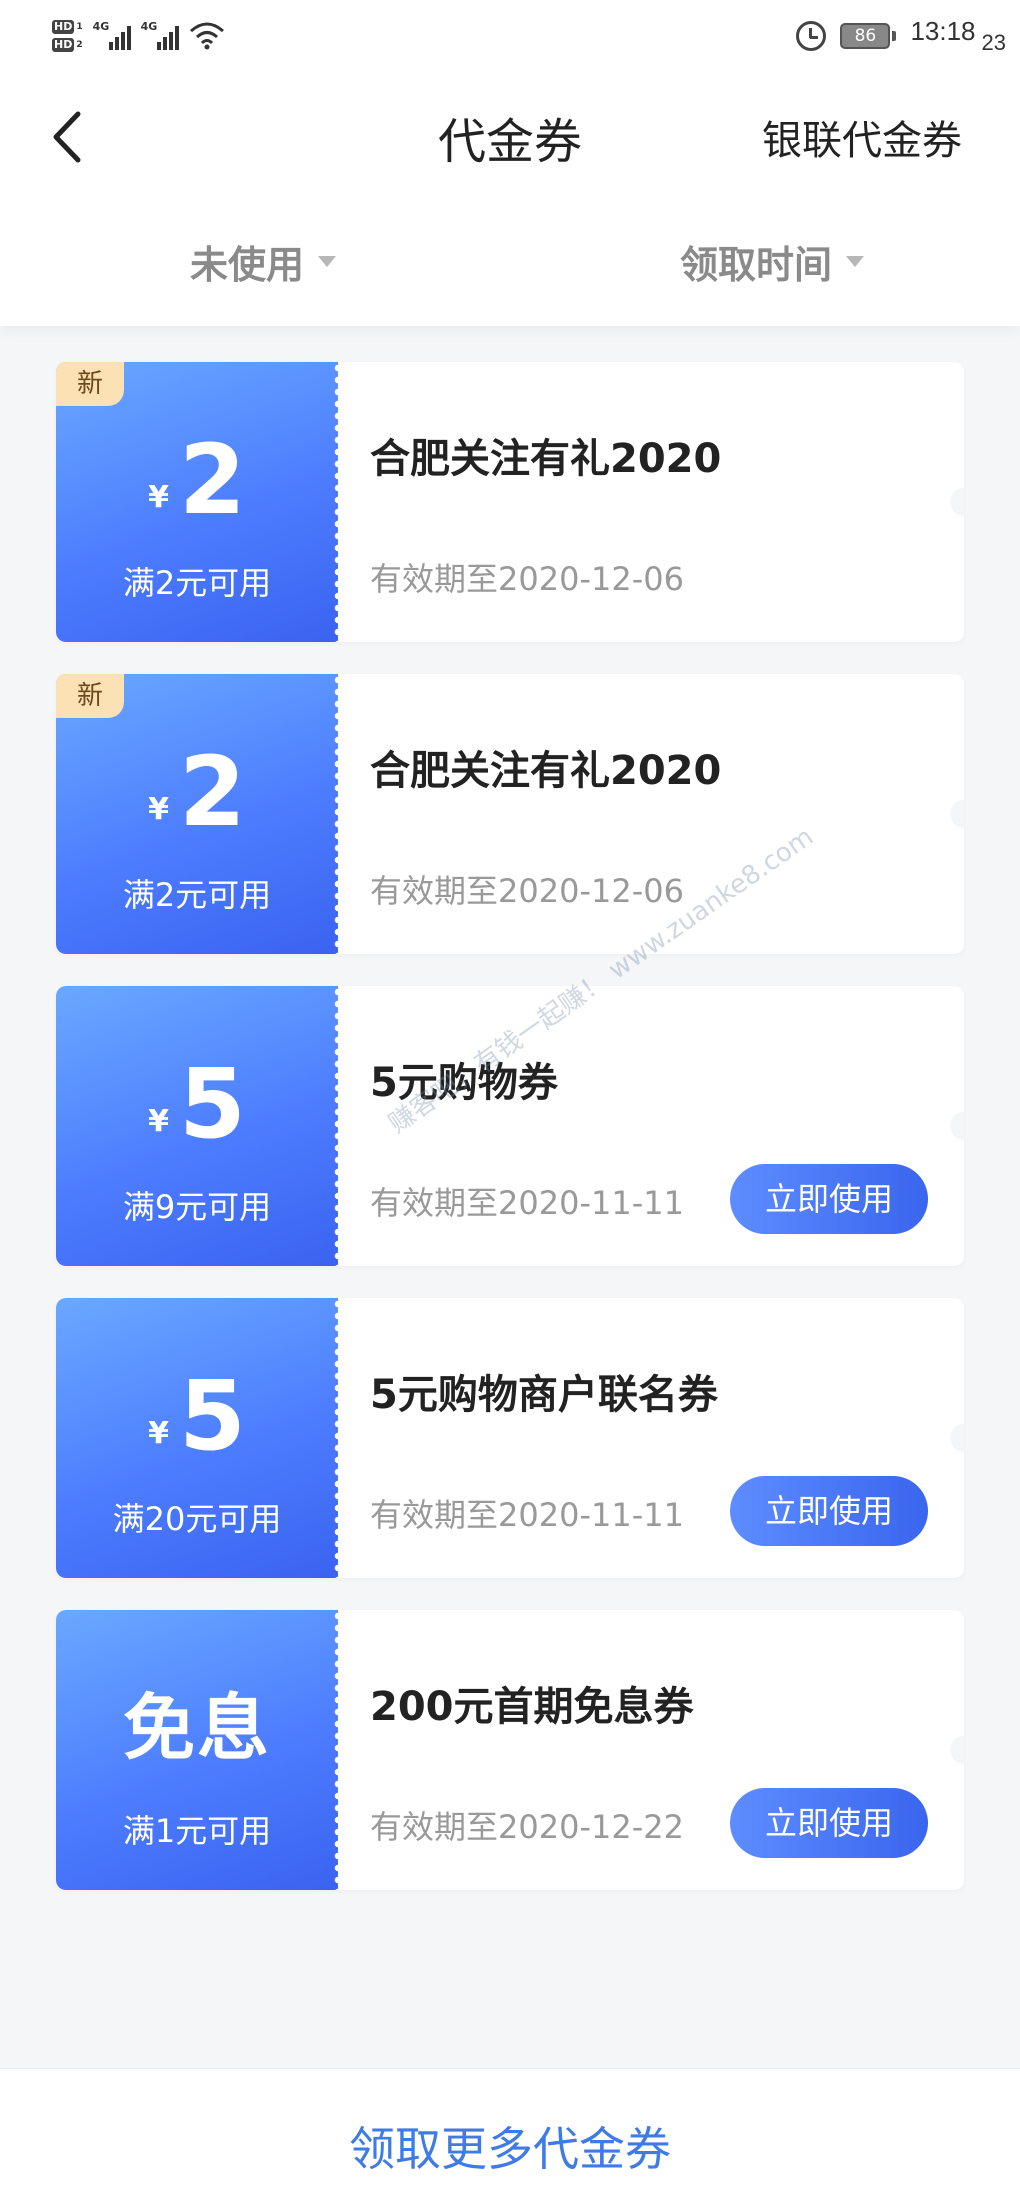 This screenshot has width=1020, height=2210. Describe the element at coordinates (79, 27) in the screenshot. I see `hd1-sub: 1` at that location.